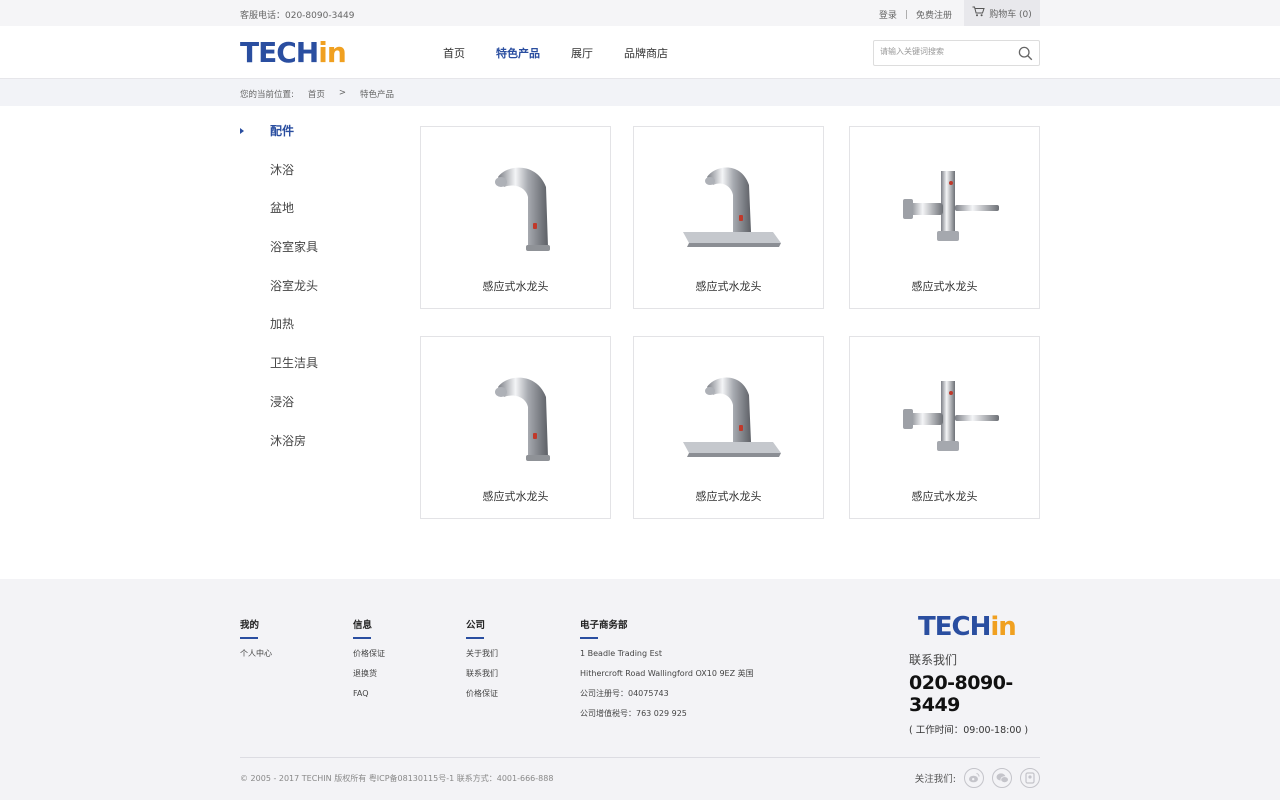 This screenshot has height=800, width=1280. Describe the element at coordinates (978, 13) in the screenshot. I see `cart-icon` at that location.